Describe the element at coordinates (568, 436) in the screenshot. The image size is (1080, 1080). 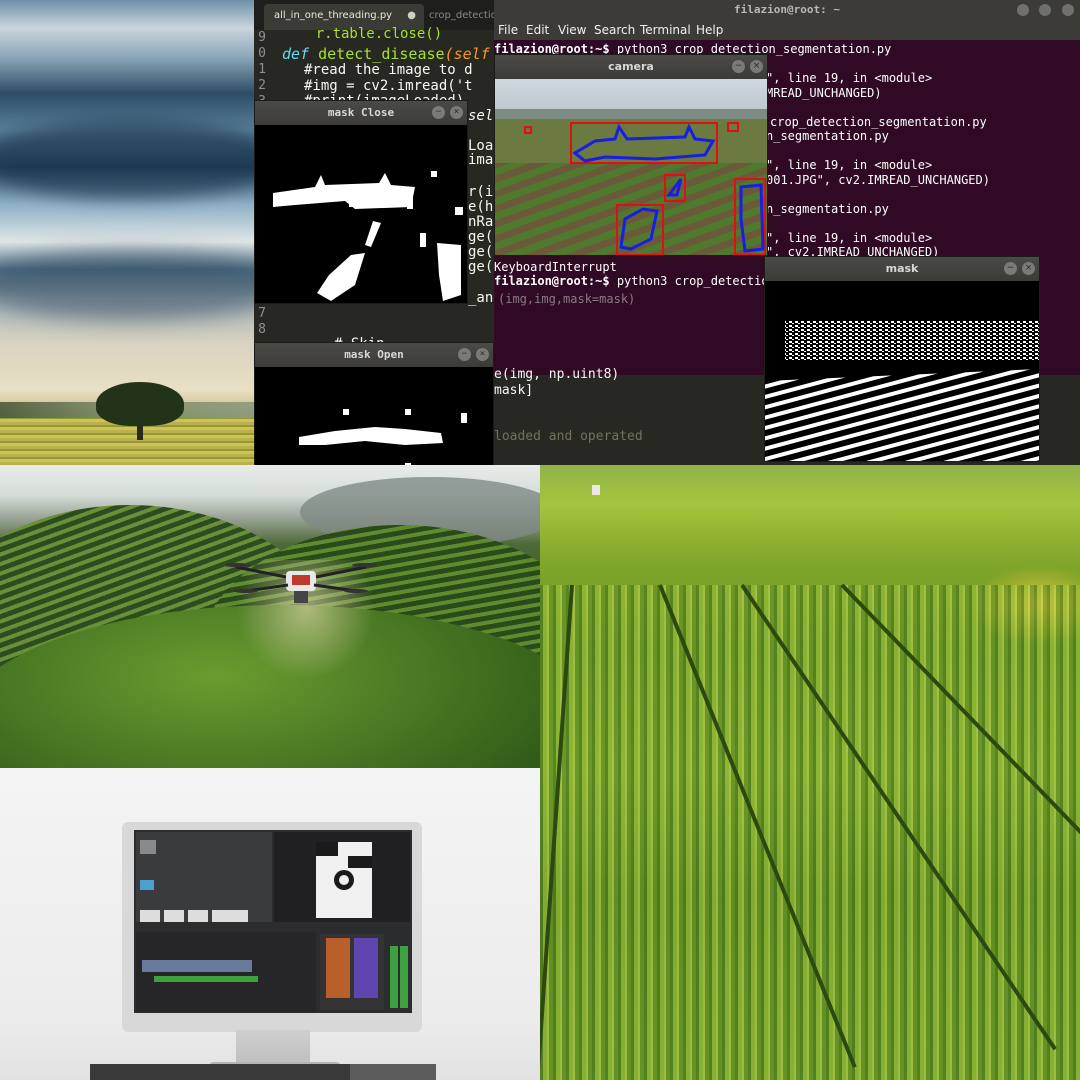
I see `background-code-line: loaded and operated` at that location.